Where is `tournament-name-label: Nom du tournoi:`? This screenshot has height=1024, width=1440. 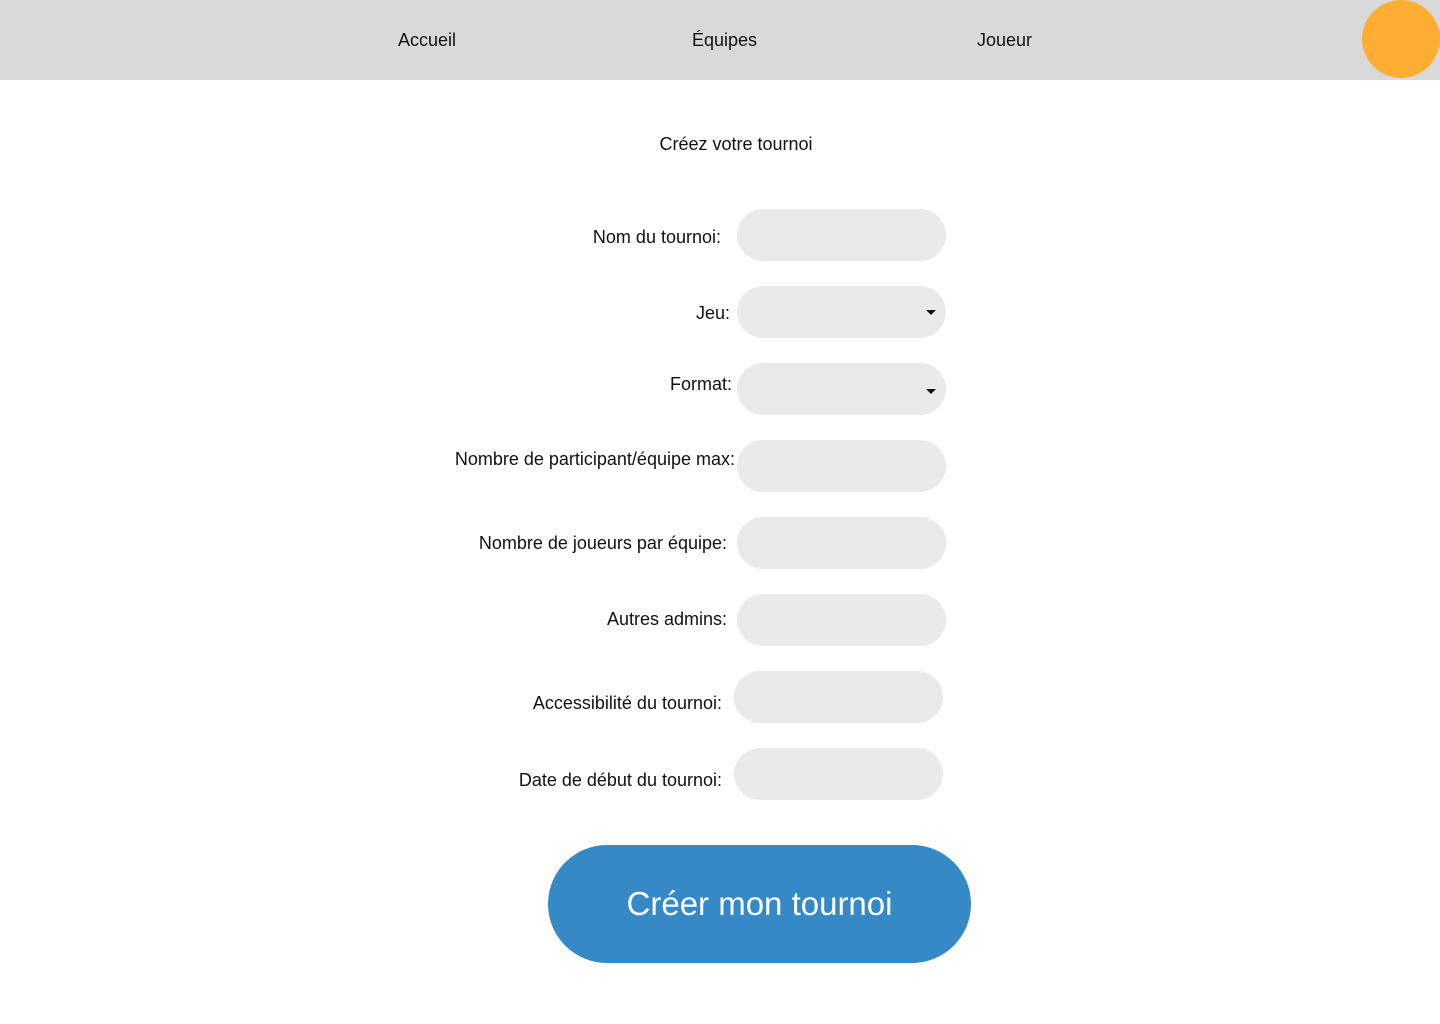
tournament-name-label: Nom du tournoi: is located at coordinates (656, 237).